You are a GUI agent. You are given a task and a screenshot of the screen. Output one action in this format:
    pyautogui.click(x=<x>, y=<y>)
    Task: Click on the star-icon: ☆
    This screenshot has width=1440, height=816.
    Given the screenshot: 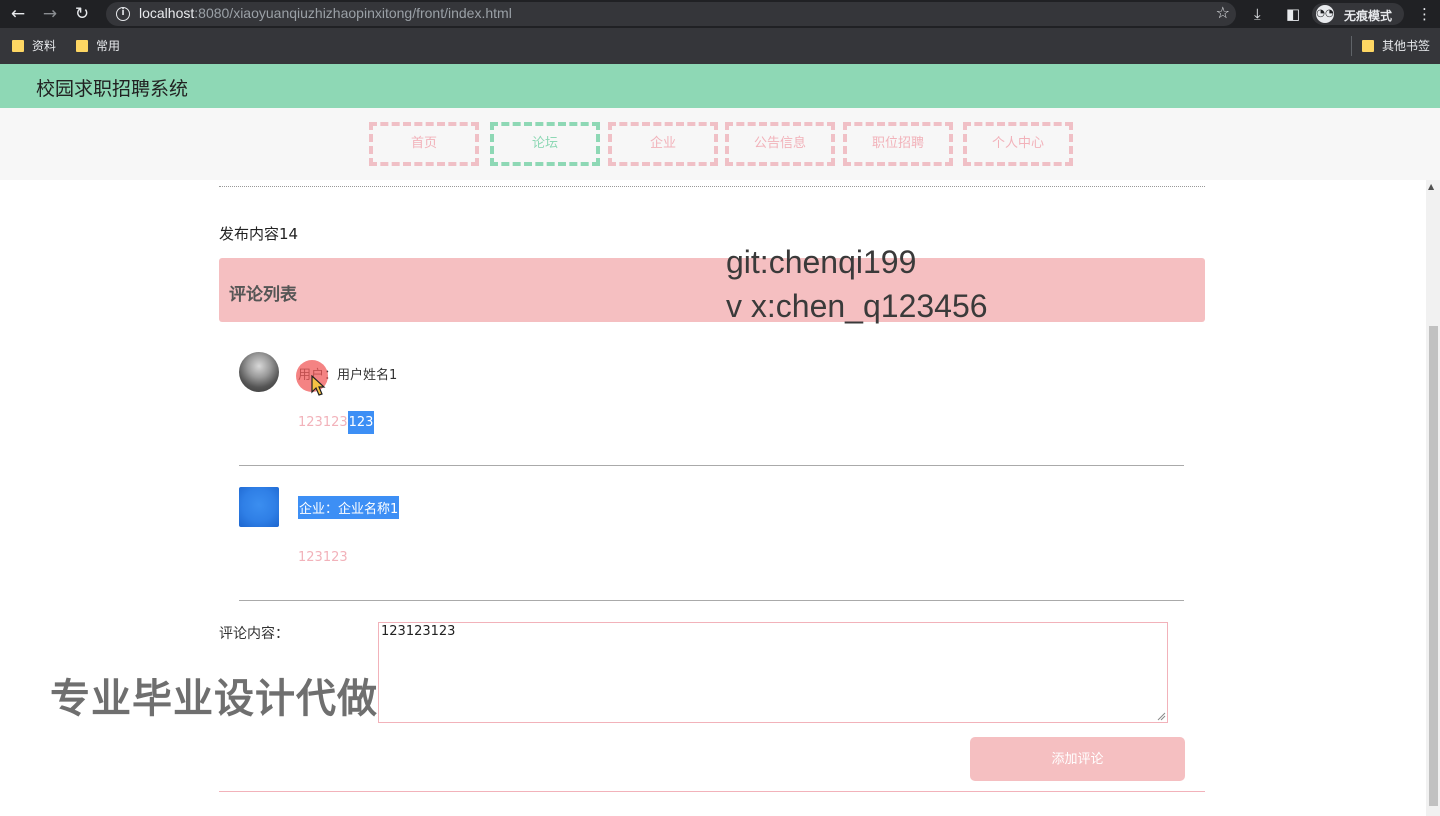 What is the action you would take?
    pyautogui.click(x=1223, y=12)
    